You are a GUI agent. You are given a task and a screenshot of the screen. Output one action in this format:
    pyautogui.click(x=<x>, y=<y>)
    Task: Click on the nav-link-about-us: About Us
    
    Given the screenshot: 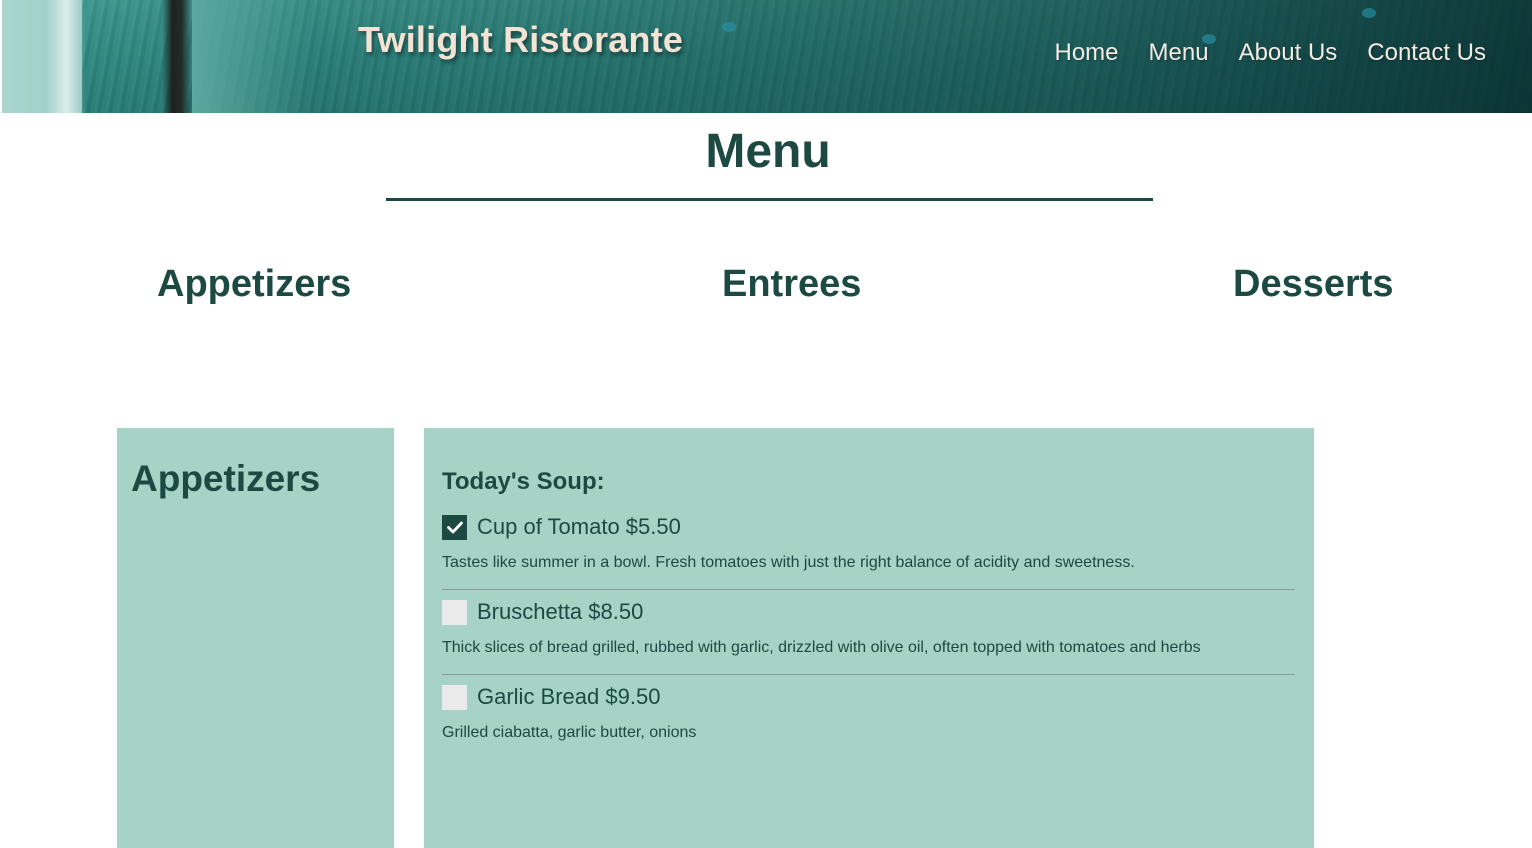 What is the action you would take?
    pyautogui.click(x=1288, y=53)
    